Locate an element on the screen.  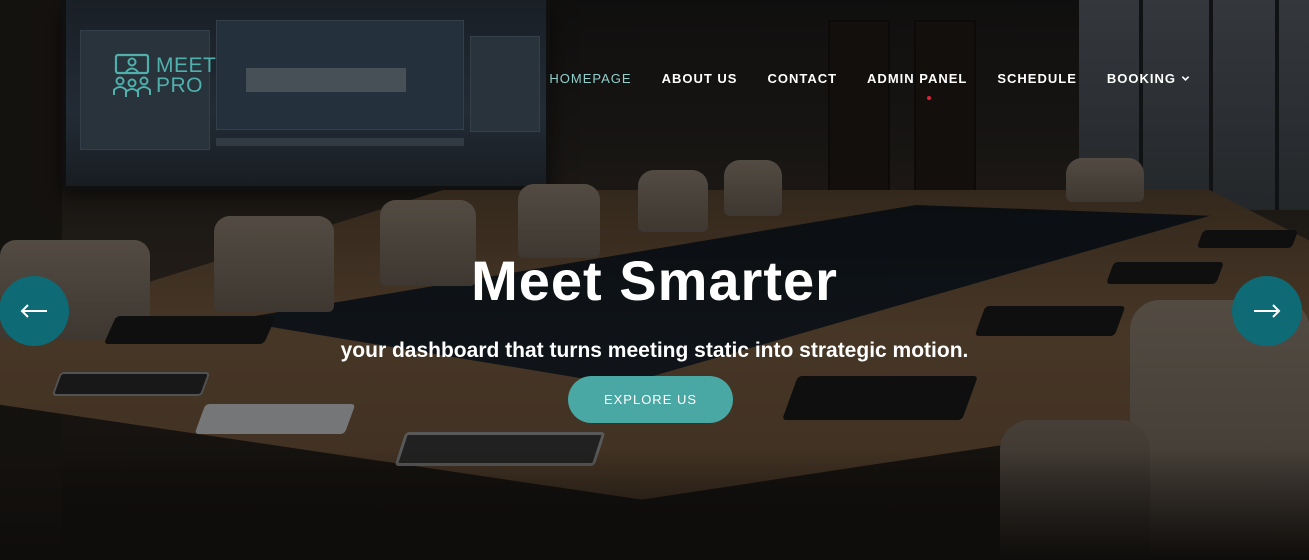
brand-line1: MEET is located at coordinates (186, 65).